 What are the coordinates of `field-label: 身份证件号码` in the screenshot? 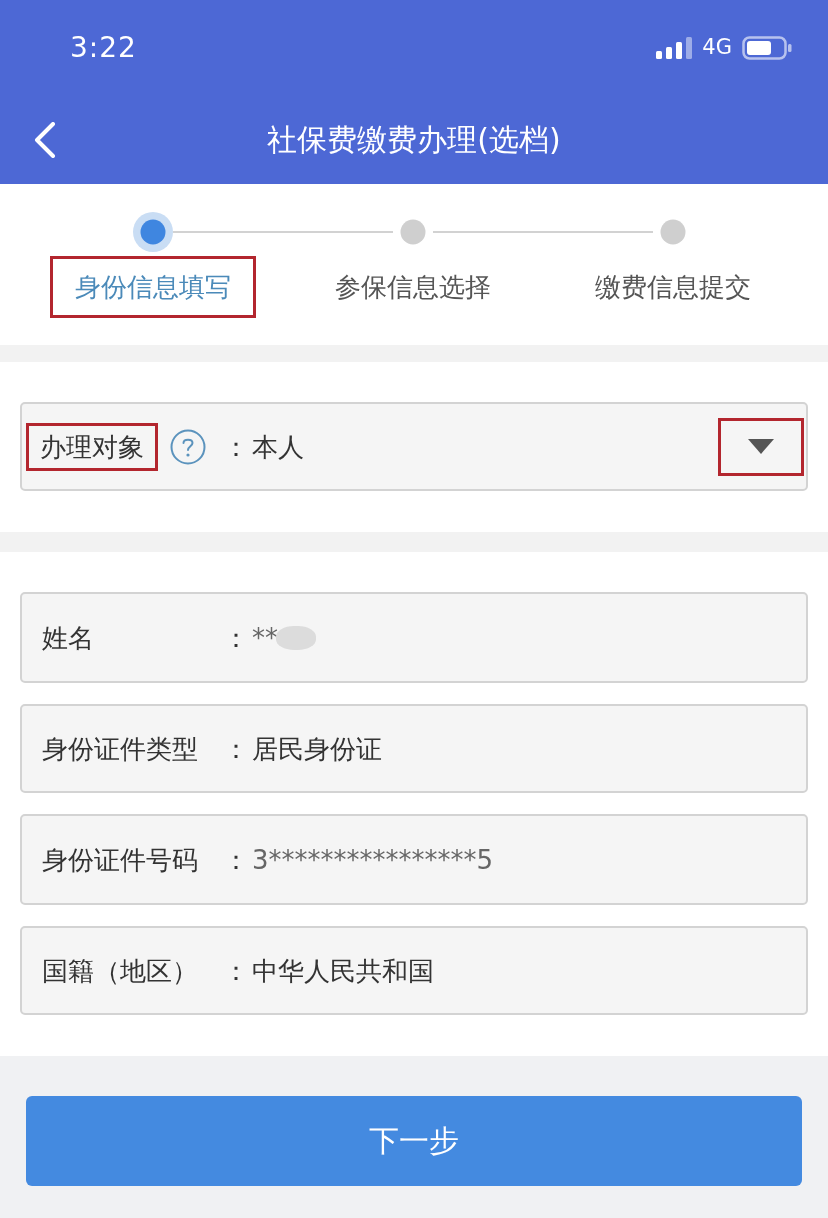 It's located at (120, 859).